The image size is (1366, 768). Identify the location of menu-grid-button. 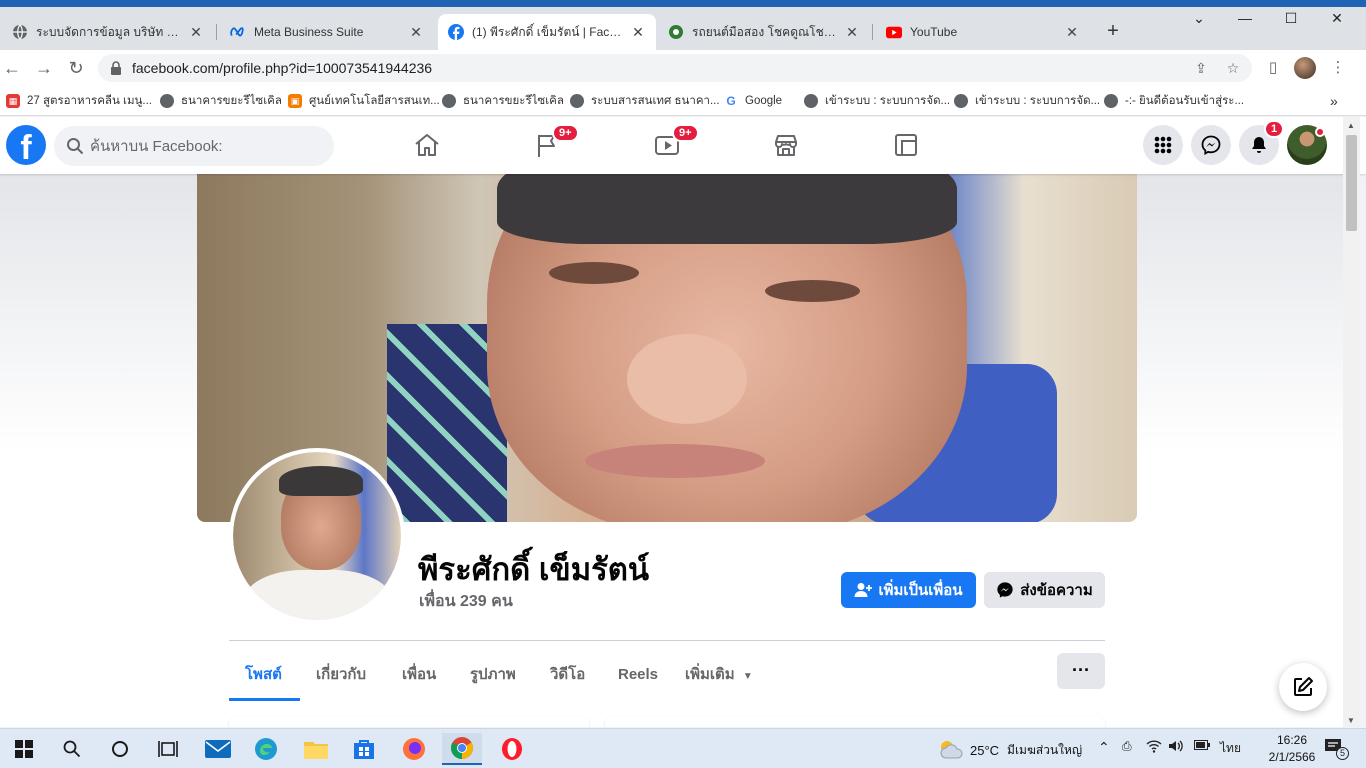
(1163, 145).